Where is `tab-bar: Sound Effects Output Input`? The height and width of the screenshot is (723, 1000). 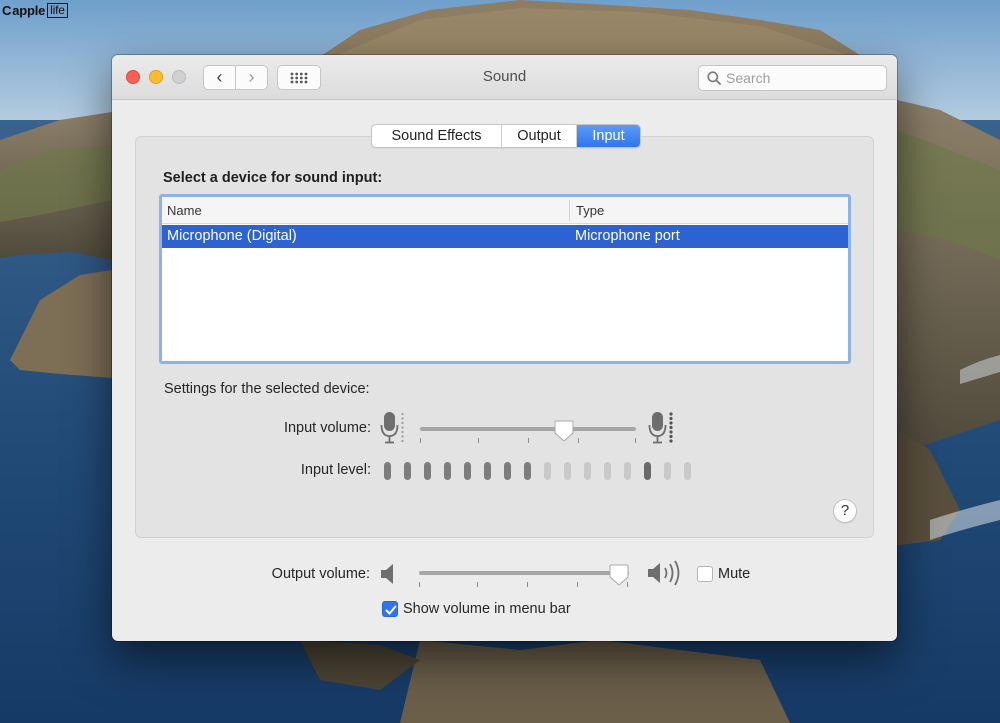 tab-bar: Sound Effects Output Input is located at coordinates (506, 136).